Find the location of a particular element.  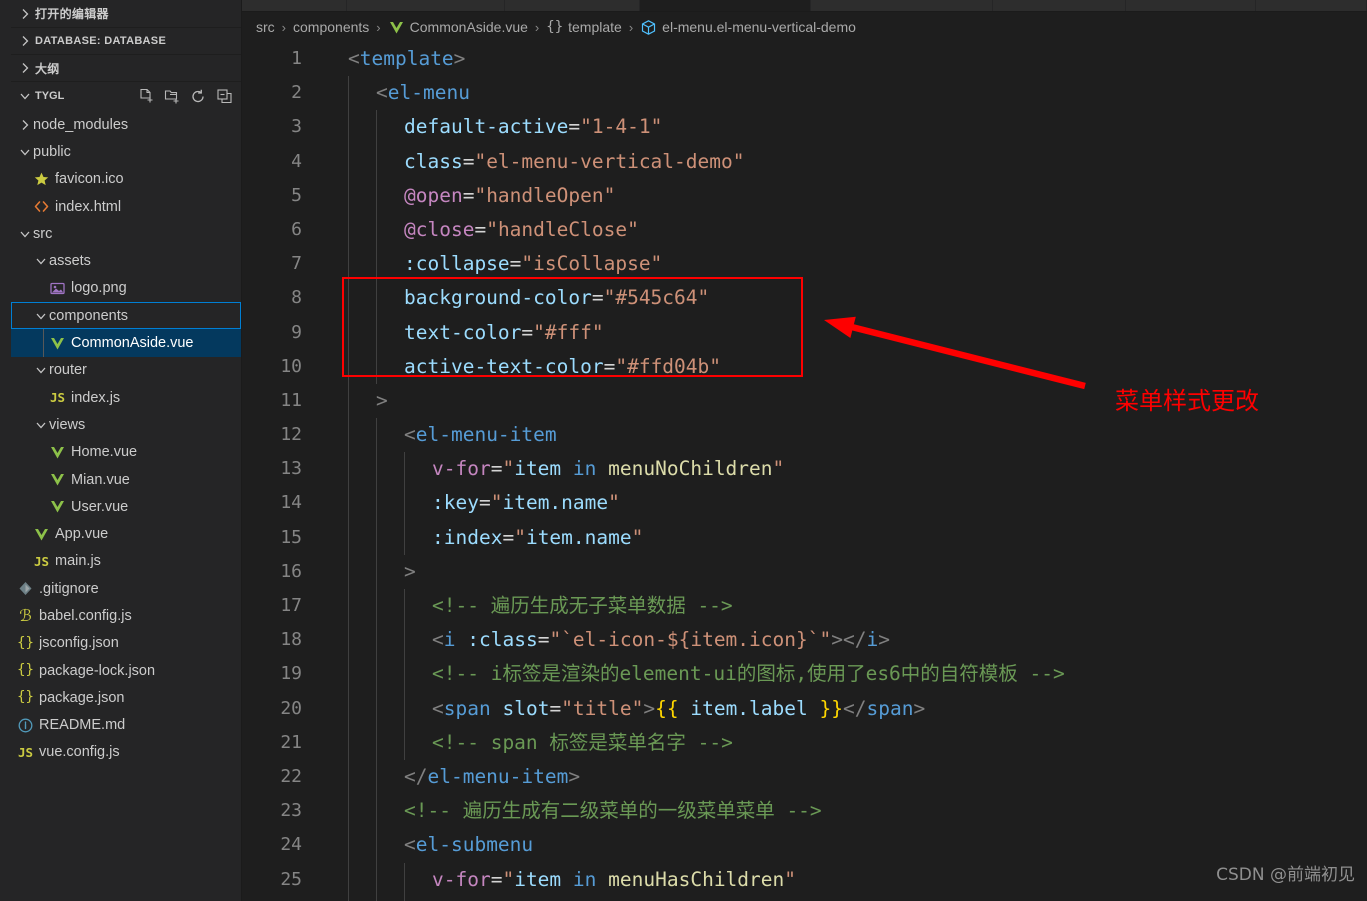

tree-file: ℬbabel.config.js is located at coordinates (126, 615).